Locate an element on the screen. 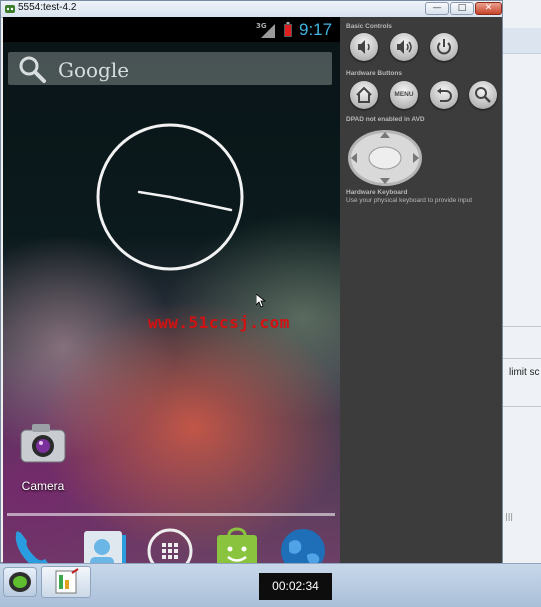 This screenshot has height=607, width=541. battery-icon is located at coordinates (288, 29).